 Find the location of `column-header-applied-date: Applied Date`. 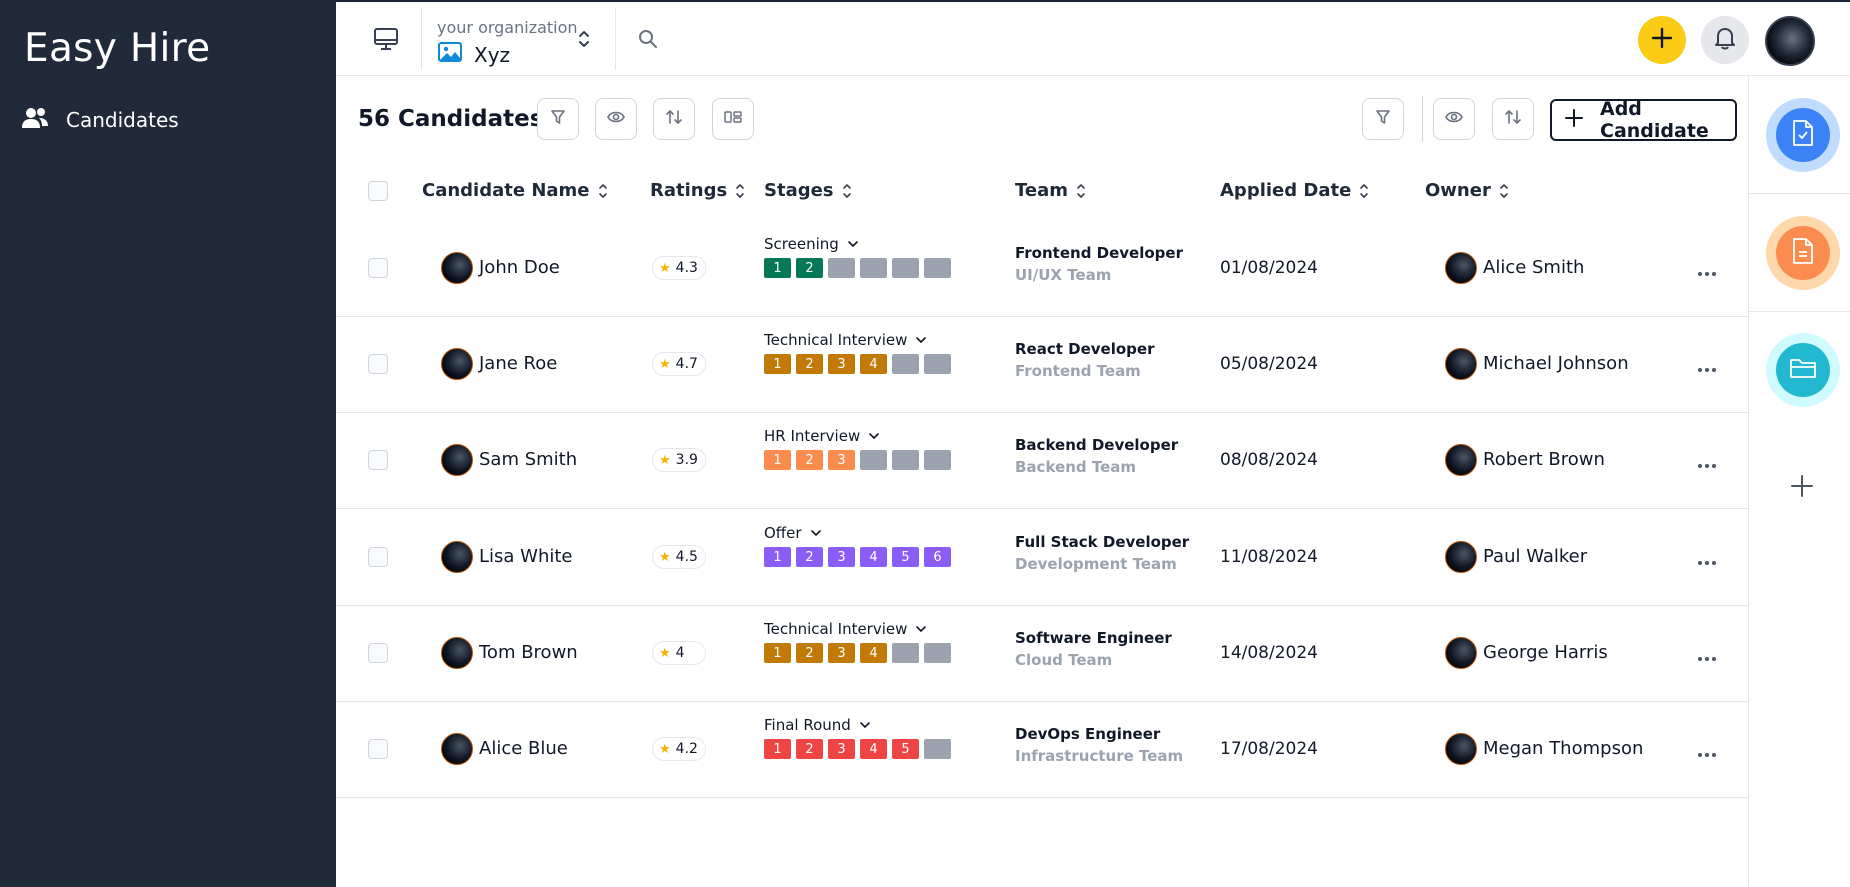

column-header-applied-date: Applied Date is located at coordinates (1294, 190).